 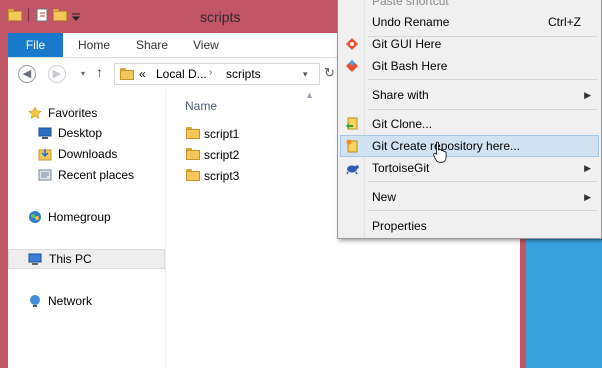 What do you see at coordinates (352, 146) in the screenshot?
I see `git-create-repo-icon` at bounding box center [352, 146].